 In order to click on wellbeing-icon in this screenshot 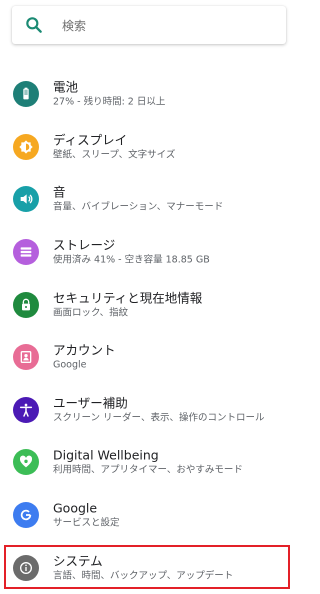, I will do `click(26, 462)`.